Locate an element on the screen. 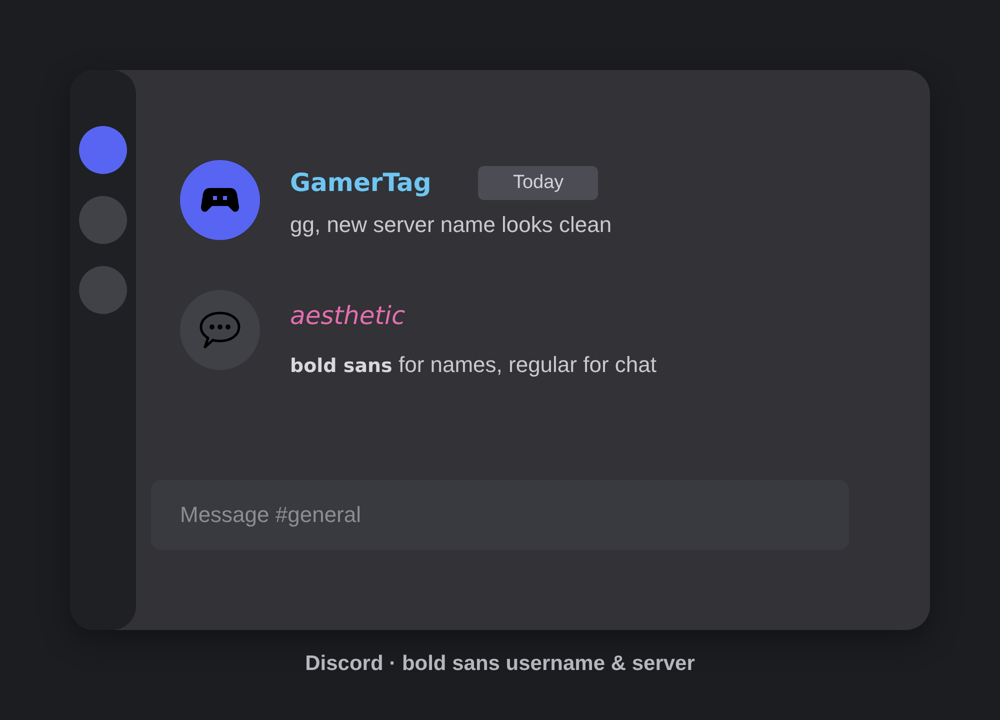 This screenshot has width=1000, height=720. message-input: Message #general is located at coordinates (500, 515).